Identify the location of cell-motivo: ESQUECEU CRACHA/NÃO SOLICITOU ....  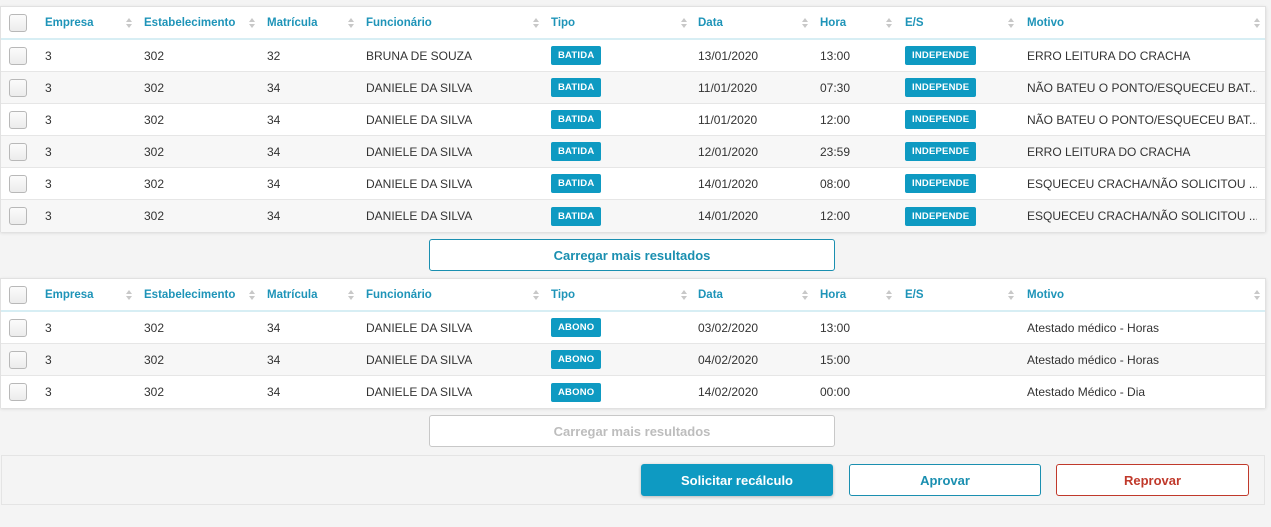
(1142, 183).